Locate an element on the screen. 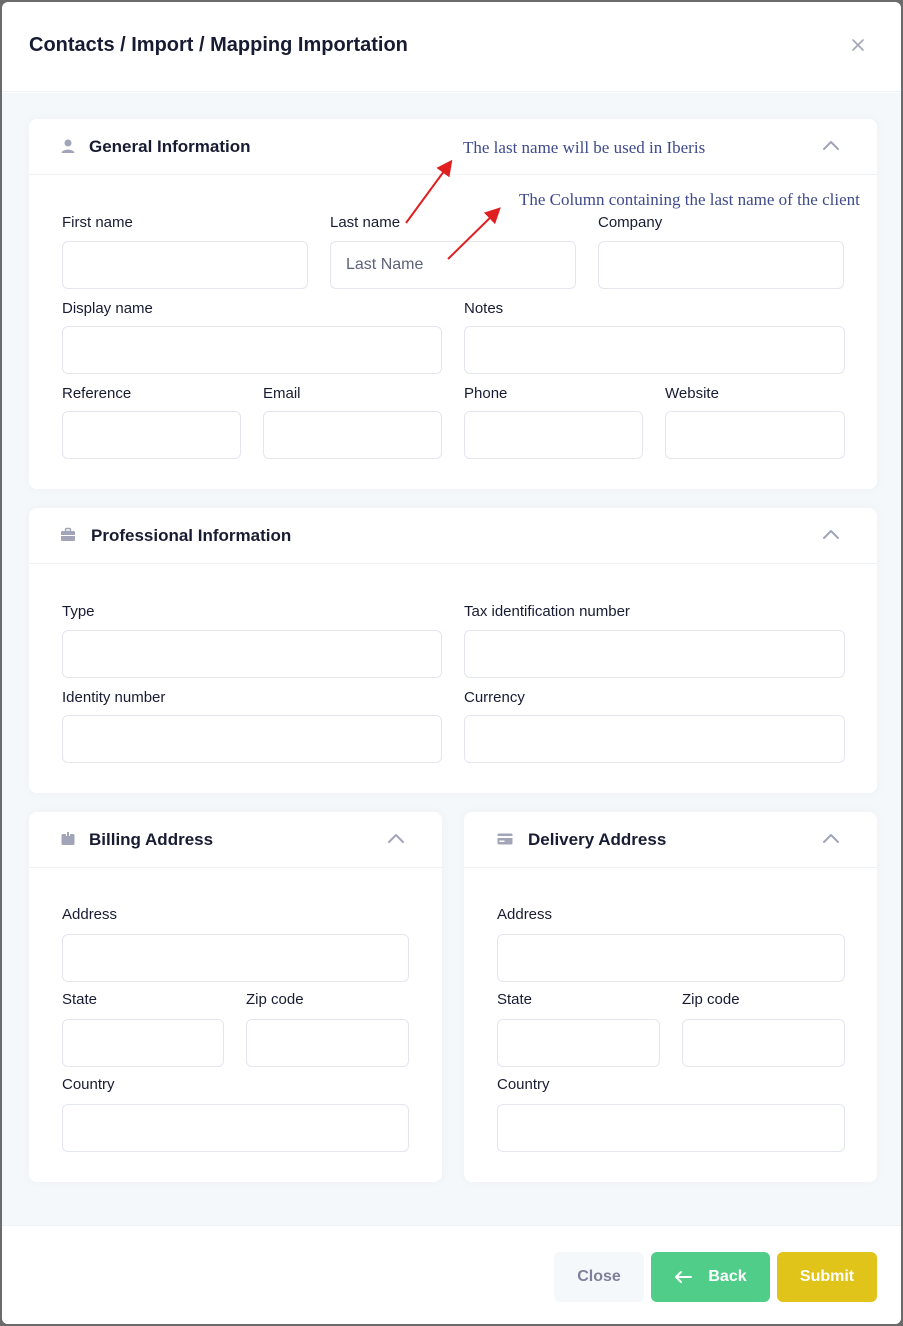  billing-zip-input is located at coordinates (327, 1043).